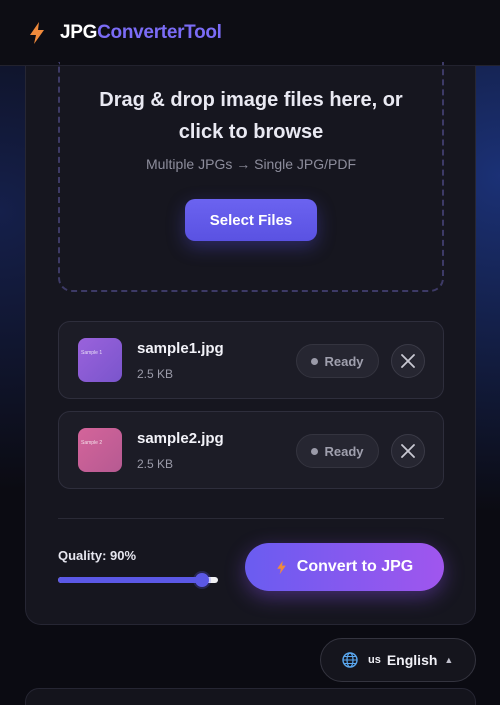 This screenshot has height=705, width=500. What do you see at coordinates (97, 555) in the screenshot?
I see `quality-label: Quality: 90%` at bounding box center [97, 555].